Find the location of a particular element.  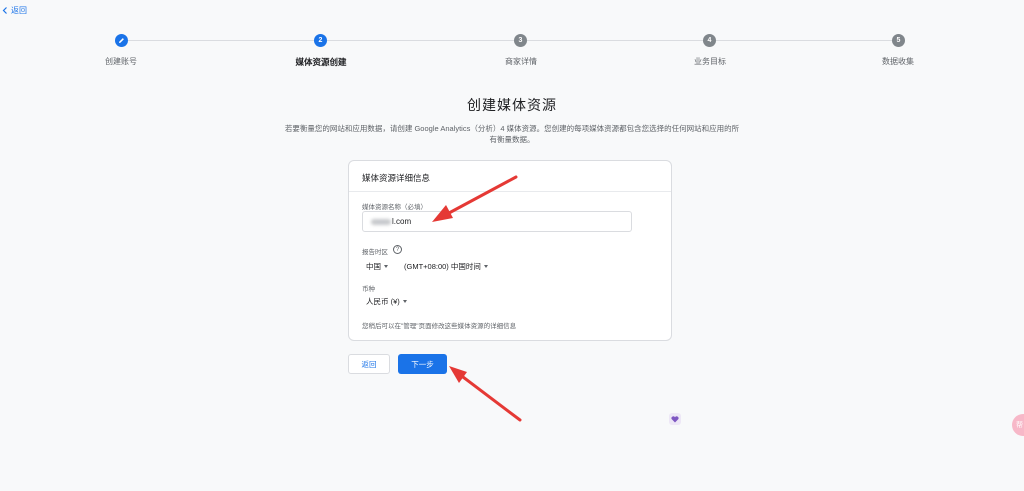

step-4-label: 业务目标 is located at coordinates (710, 61).